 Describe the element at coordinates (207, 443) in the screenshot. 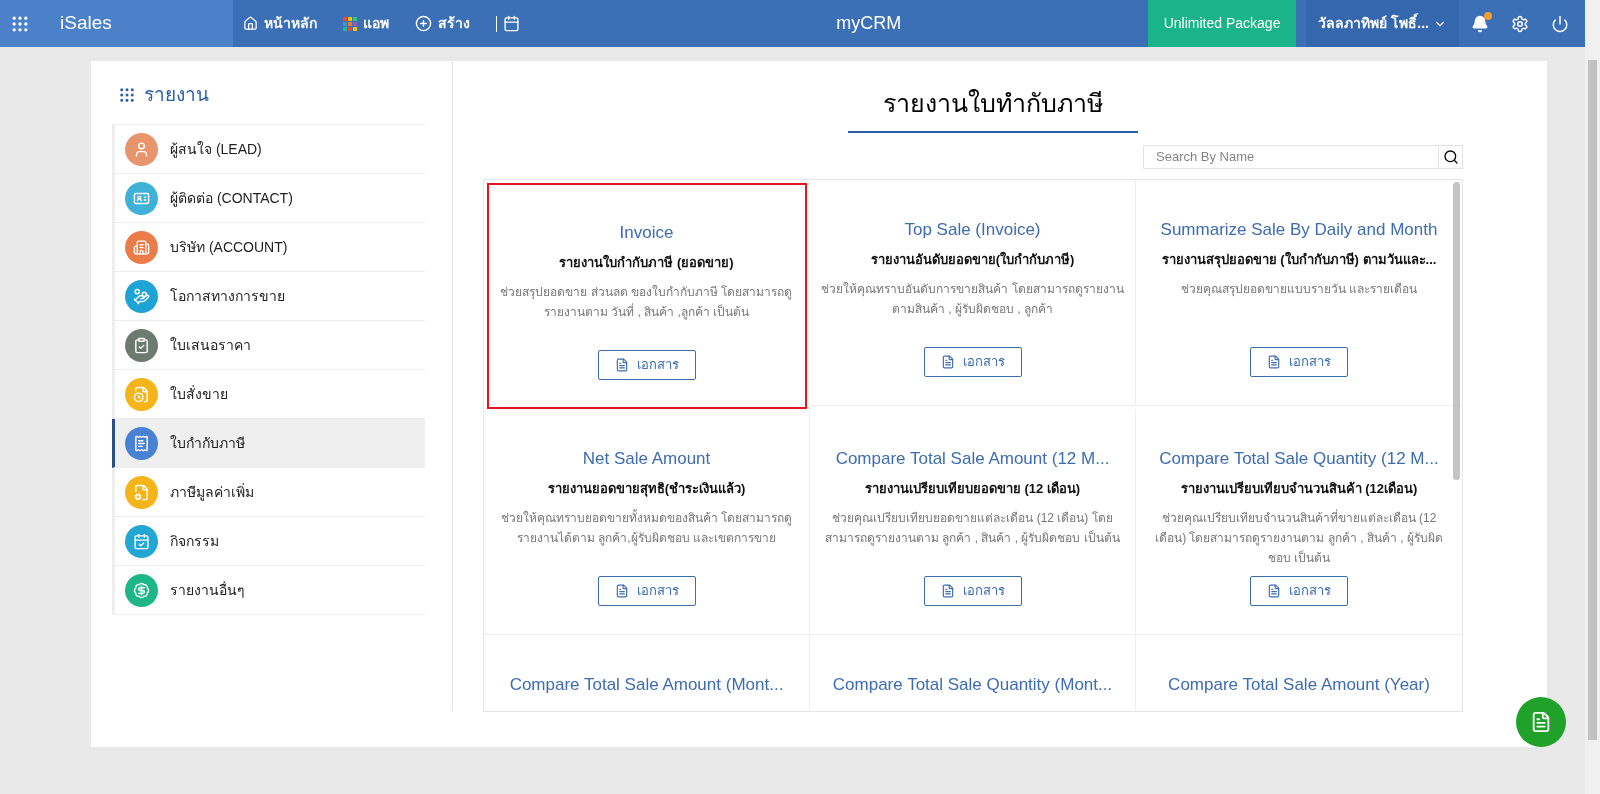

I see `sidebar-label: ใบกำกับภาษี` at that location.